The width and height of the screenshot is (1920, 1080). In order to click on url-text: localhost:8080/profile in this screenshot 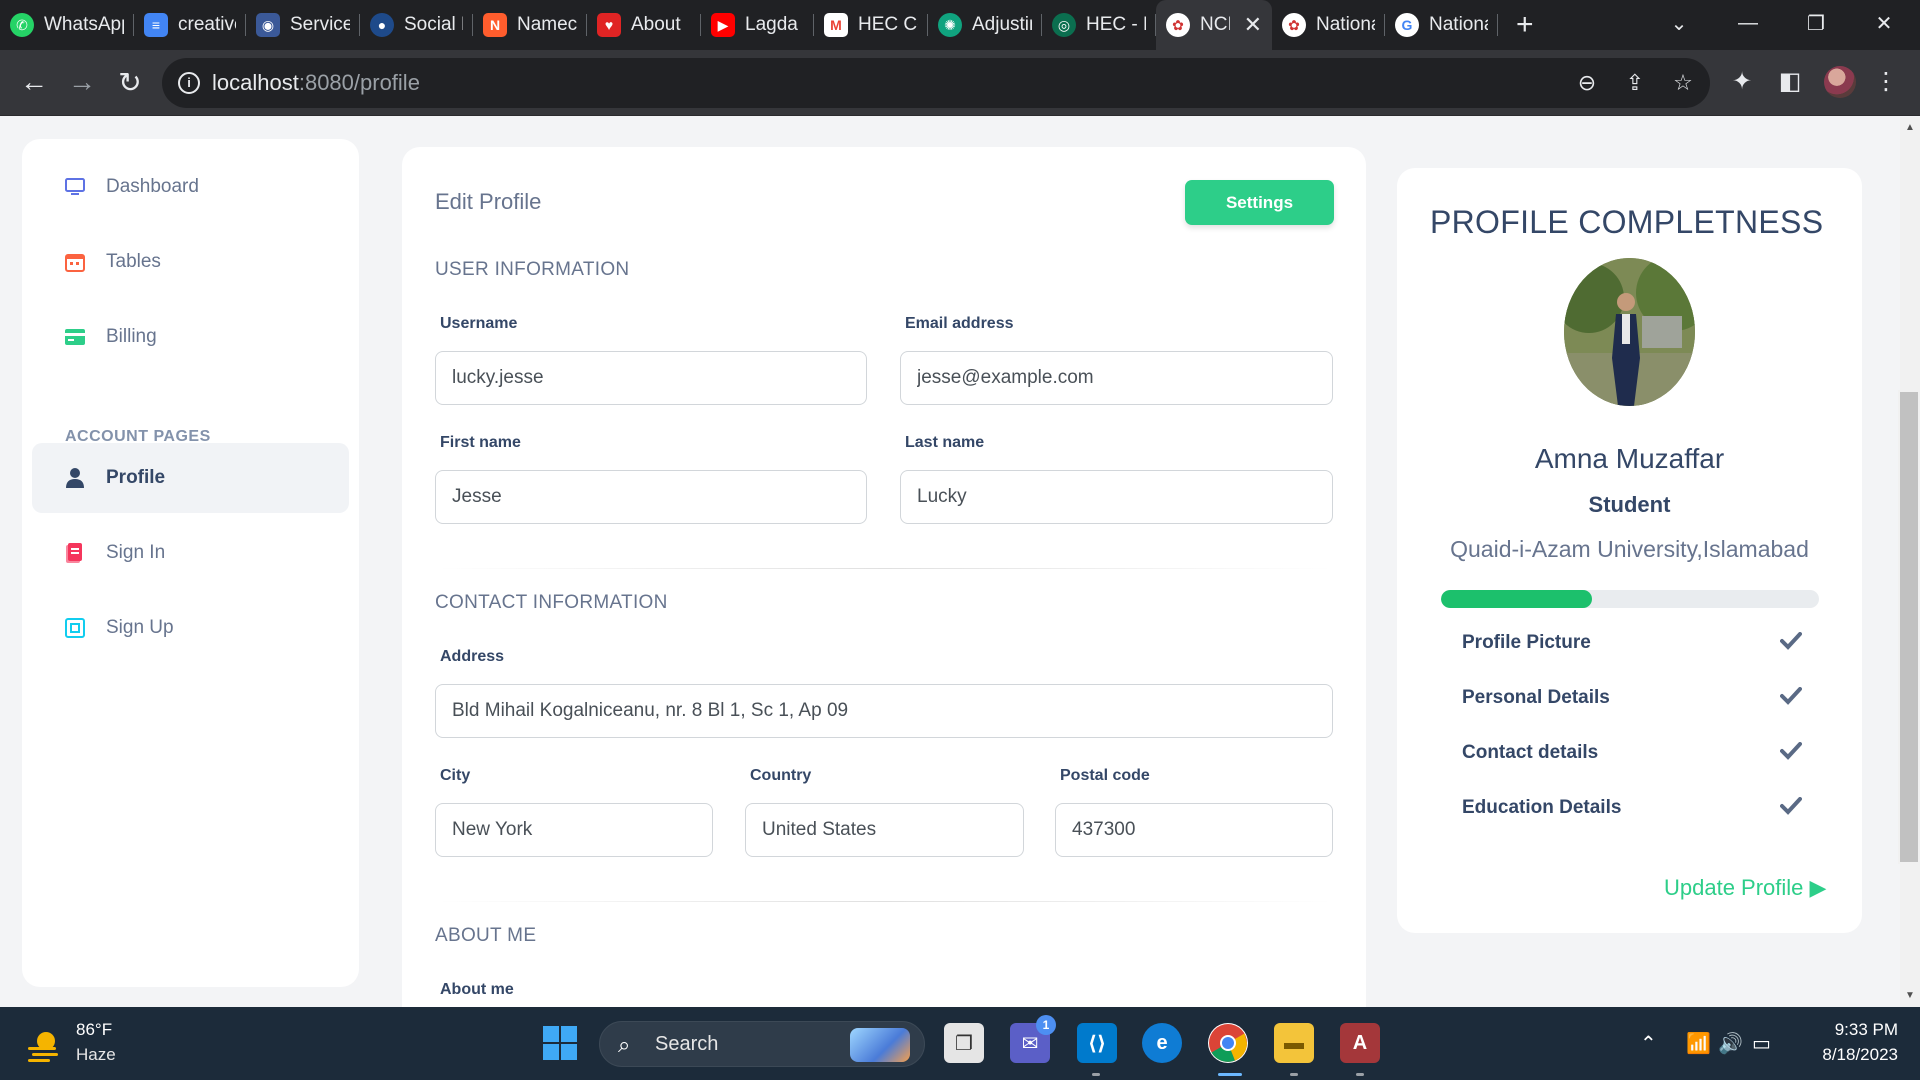, I will do `click(316, 83)`.